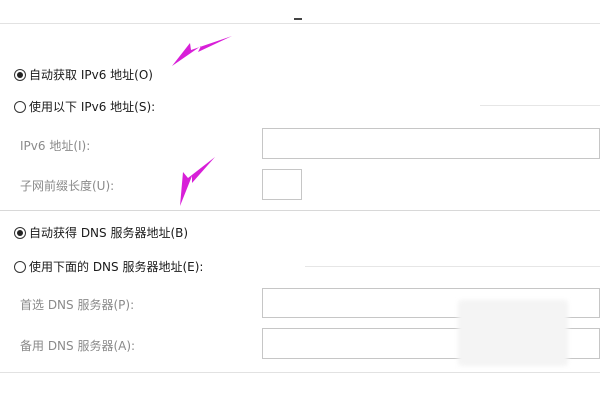 The height and width of the screenshot is (400, 600). I want to click on annotation-arrows, so click(202, 121).